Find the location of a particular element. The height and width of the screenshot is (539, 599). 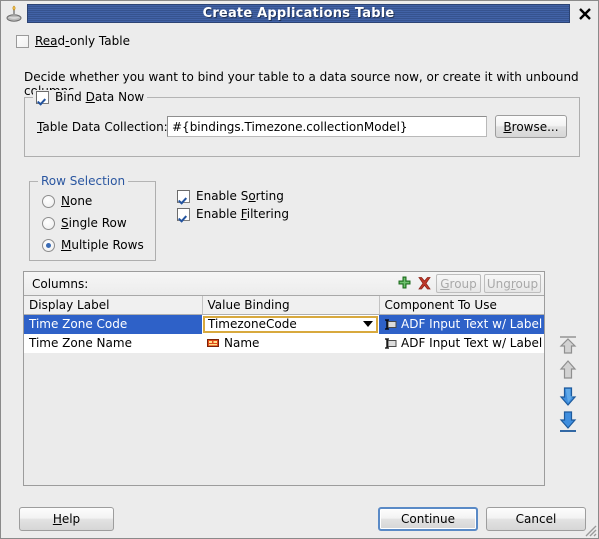

read-only-checkbox-box is located at coordinates (22, 41).